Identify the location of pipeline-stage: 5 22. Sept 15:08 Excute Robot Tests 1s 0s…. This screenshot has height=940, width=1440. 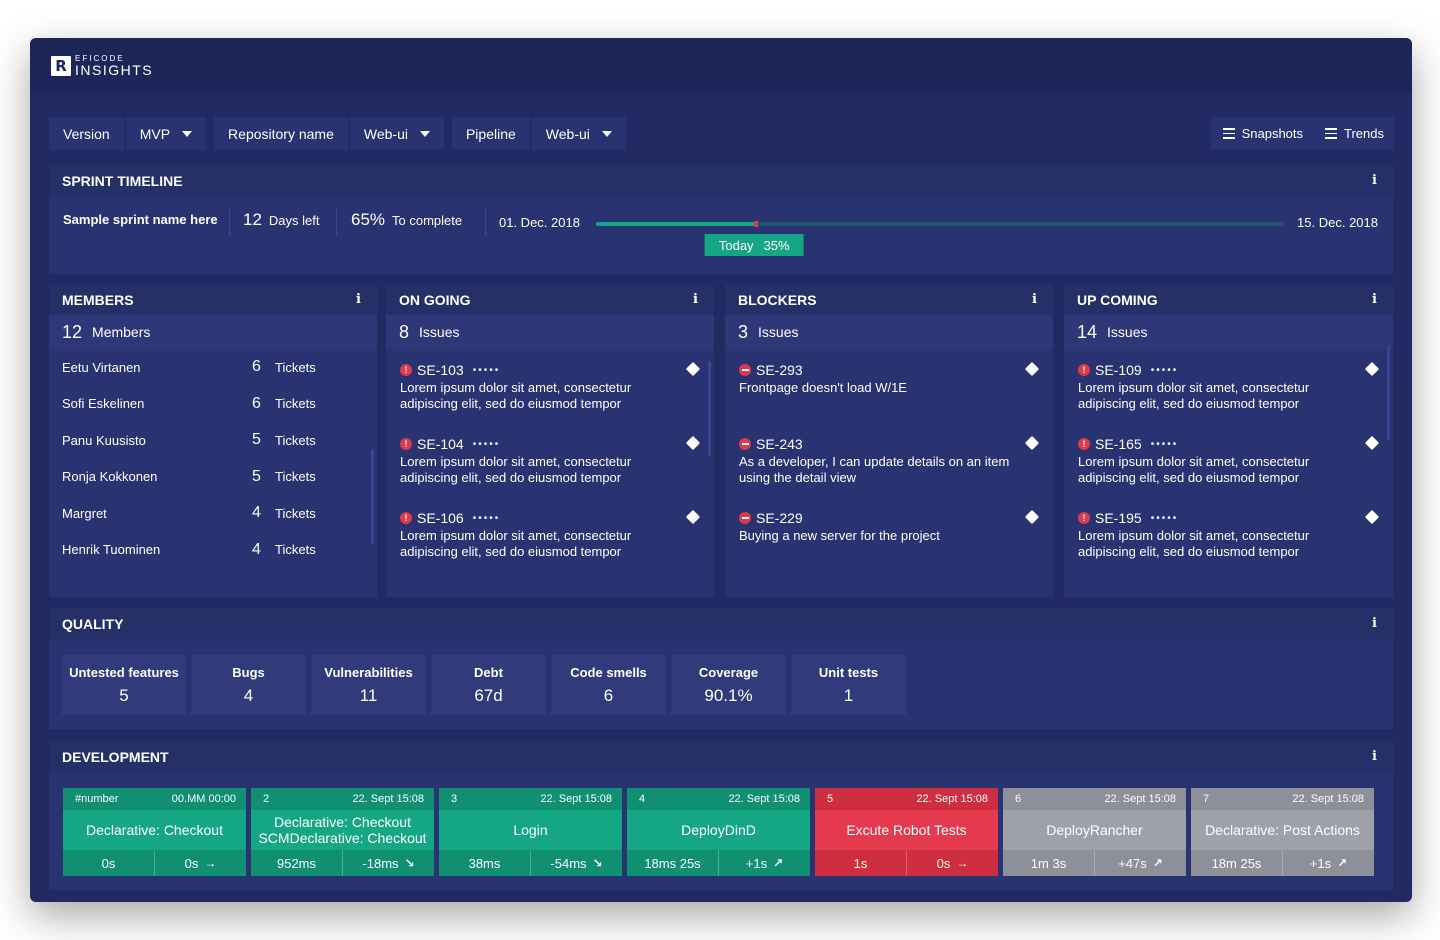
(906, 832).